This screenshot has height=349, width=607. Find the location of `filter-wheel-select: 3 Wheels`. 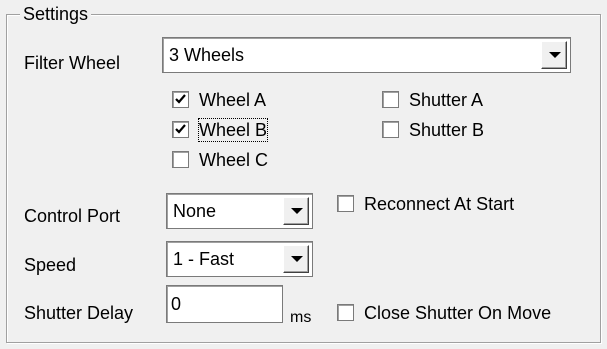

filter-wheel-select: 3 Wheels is located at coordinates (366, 55).